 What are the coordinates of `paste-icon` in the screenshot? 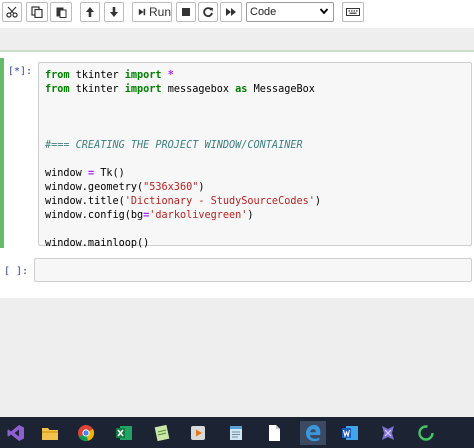 It's located at (61, 12).